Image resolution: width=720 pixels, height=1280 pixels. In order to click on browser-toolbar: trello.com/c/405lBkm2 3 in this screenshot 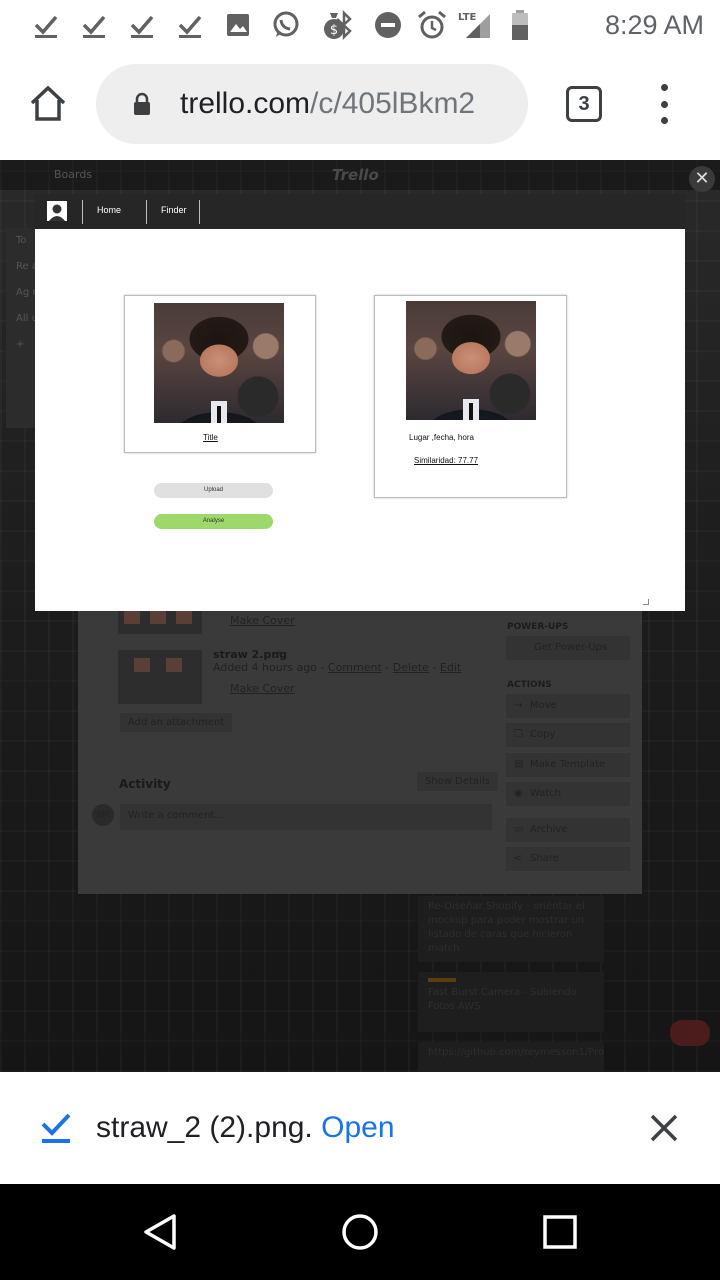, I will do `click(360, 105)`.